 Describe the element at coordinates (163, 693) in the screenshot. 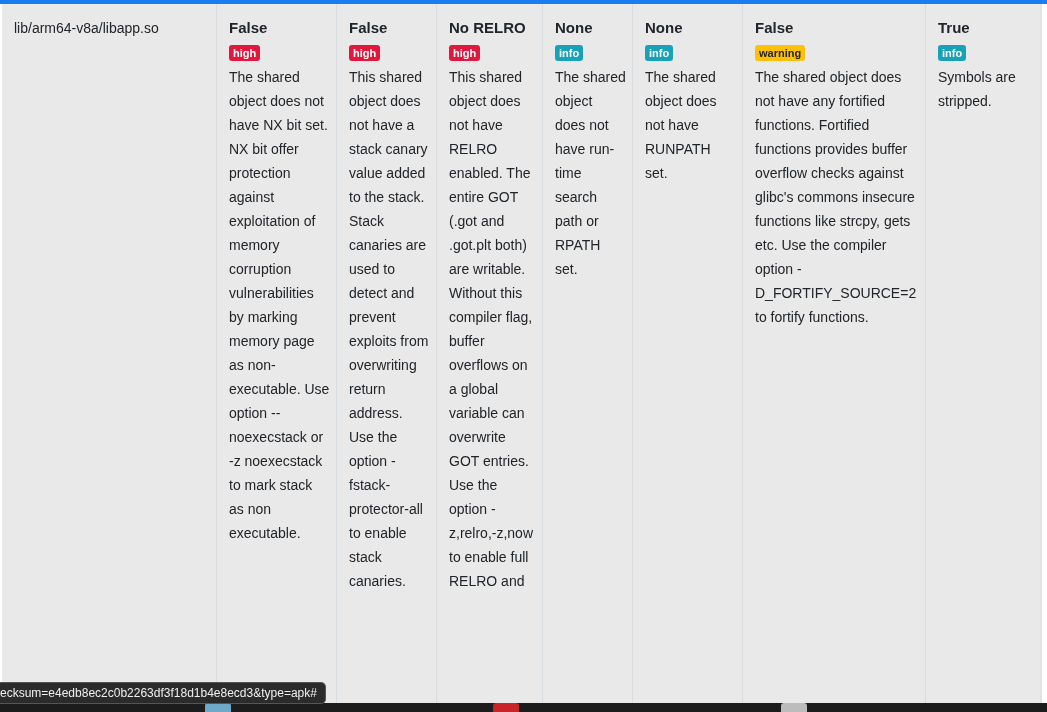

I see `status-url: ecksum=e4edb8ec2c0b2263df3f18d1b4e8ecd3&type=apk#` at that location.